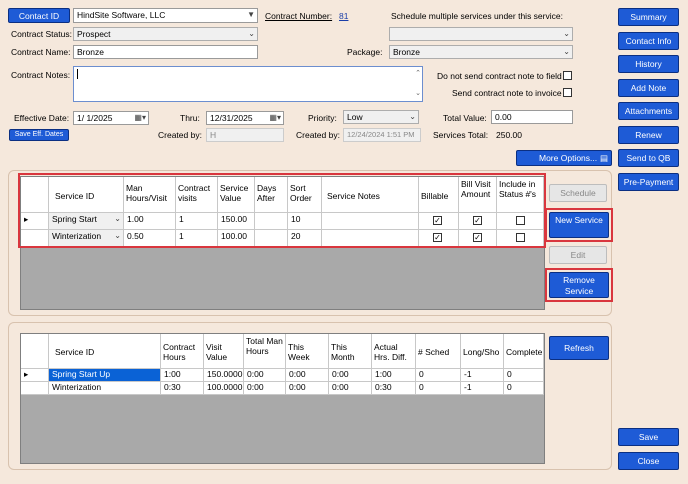 The image size is (688, 484). I want to click on new-service-button: New Service, so click(579, 225).